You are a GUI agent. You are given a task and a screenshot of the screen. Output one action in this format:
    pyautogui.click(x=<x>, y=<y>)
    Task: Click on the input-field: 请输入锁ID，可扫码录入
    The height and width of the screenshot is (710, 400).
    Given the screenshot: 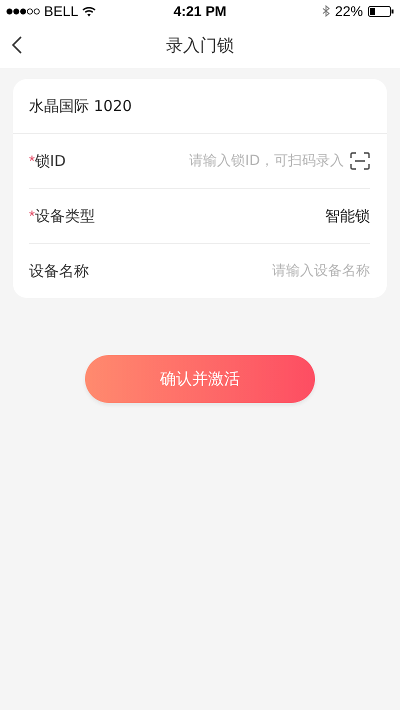 What is the action you would take?
    pyautogui.click(x=249, y=161)
    